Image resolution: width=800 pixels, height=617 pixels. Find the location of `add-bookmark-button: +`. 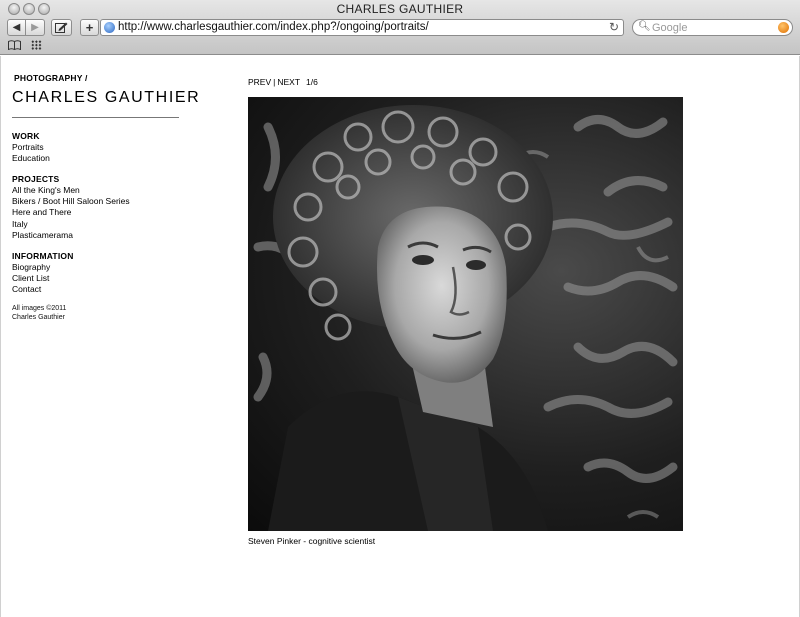

add-bookmark-button: + is located at coordinates (89, 27).